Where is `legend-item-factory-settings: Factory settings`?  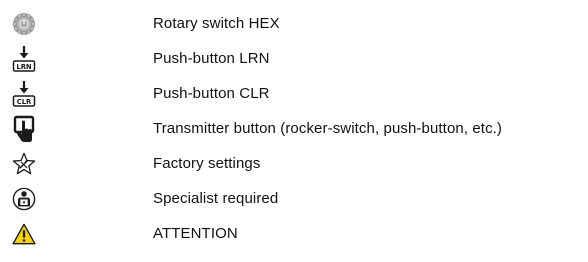 legend-item-factory-settings: Factory settings is located at coordinates (294, 164).